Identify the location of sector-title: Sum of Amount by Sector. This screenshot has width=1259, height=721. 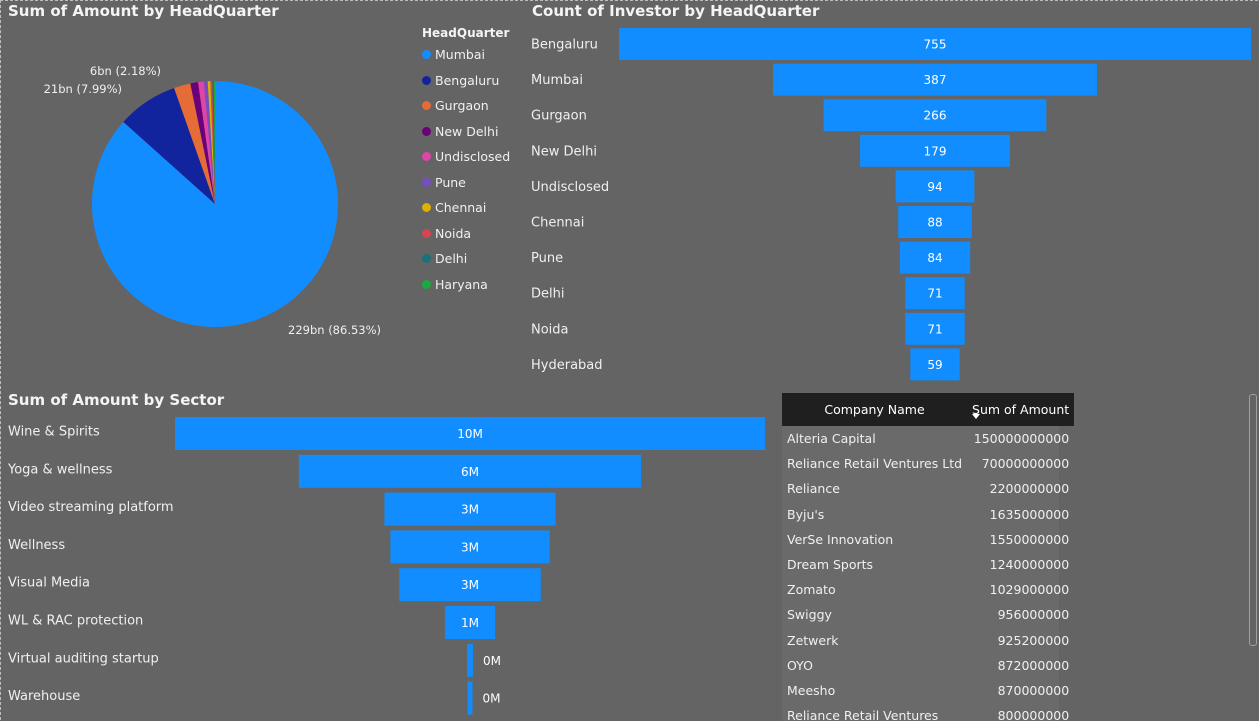
(116, 400).